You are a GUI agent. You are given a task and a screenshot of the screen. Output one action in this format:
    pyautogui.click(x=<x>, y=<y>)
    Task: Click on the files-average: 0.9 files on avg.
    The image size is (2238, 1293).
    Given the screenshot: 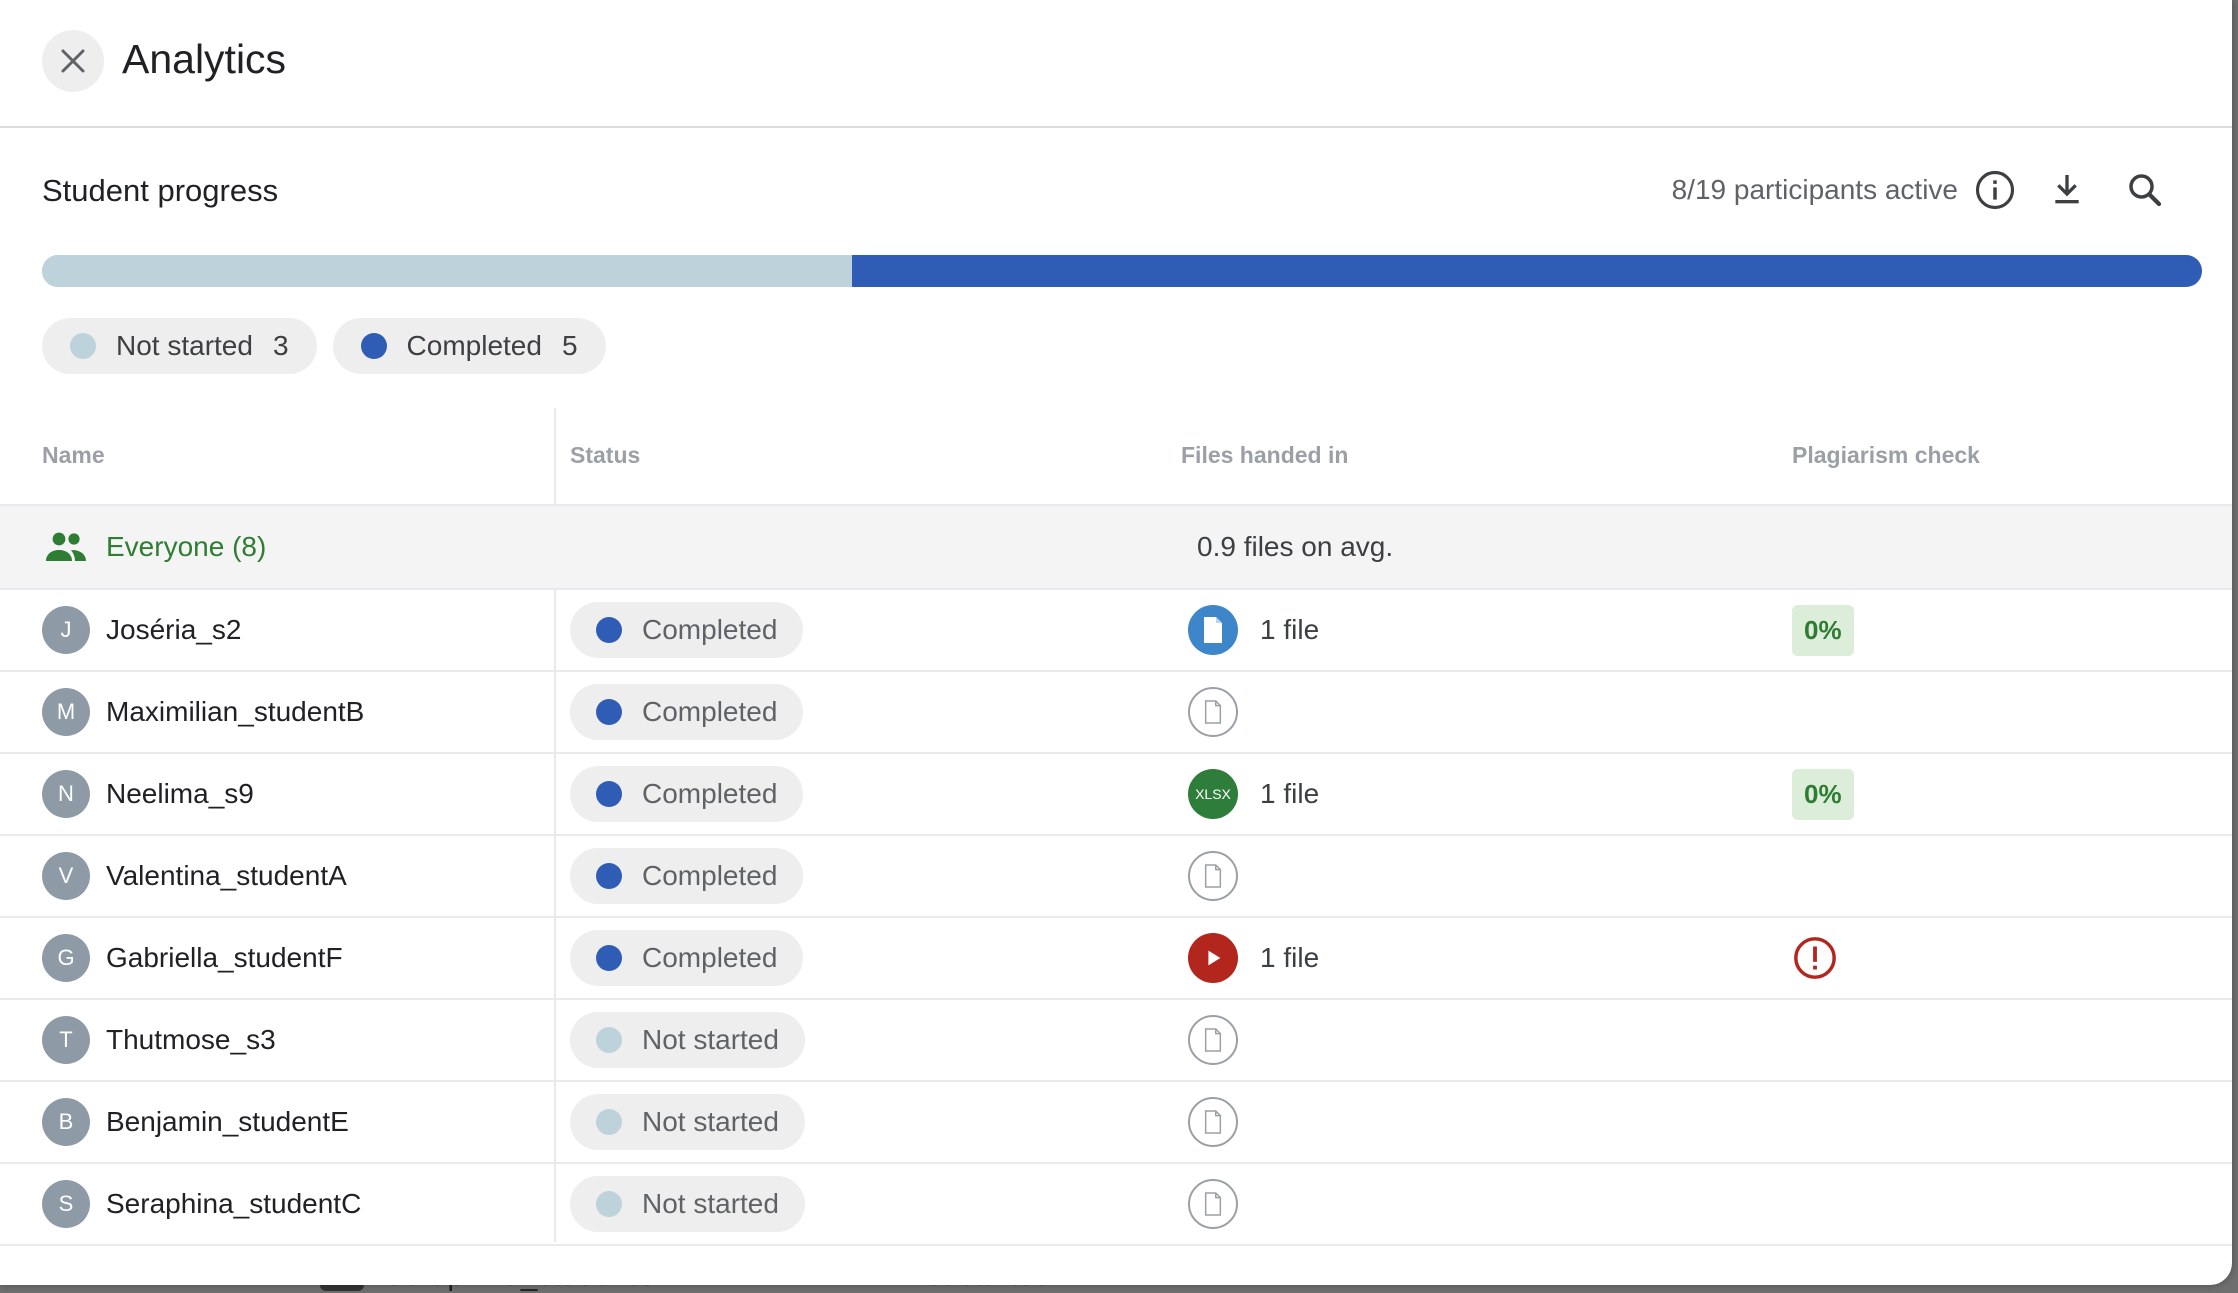 What is the action you would take?
    pyautogui.click(x=1295, y=546)
    